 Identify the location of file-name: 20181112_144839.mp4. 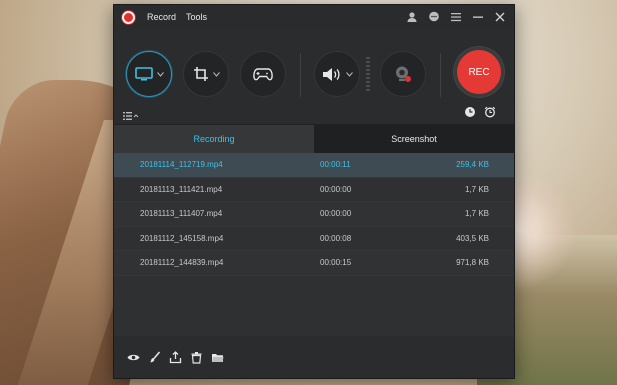
(182, 263).